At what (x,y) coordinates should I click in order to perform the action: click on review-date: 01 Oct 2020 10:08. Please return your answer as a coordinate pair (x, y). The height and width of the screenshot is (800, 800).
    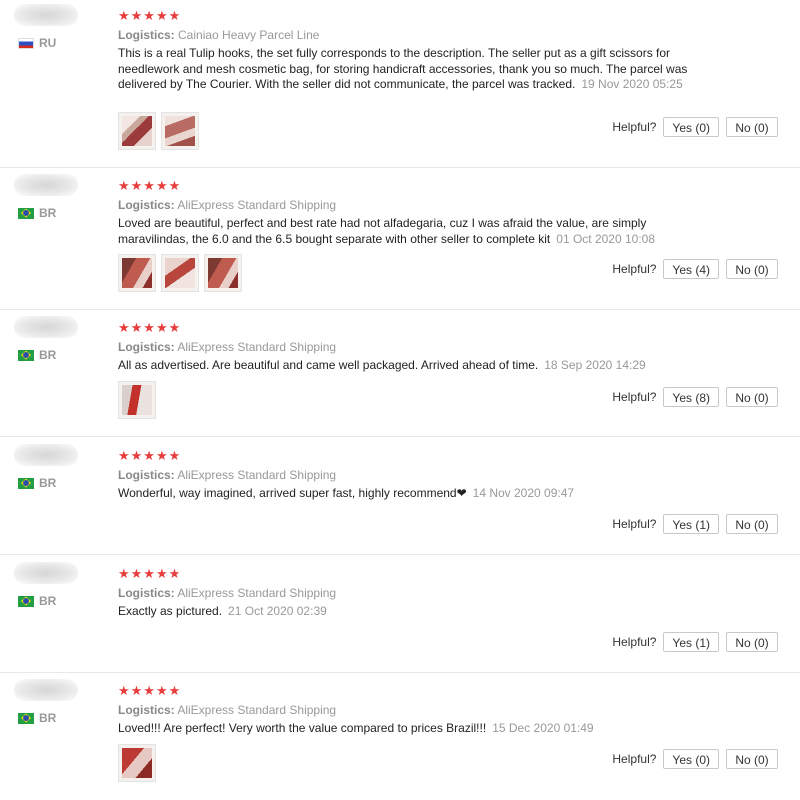
    Looking at the image, I should click on (606, 238).